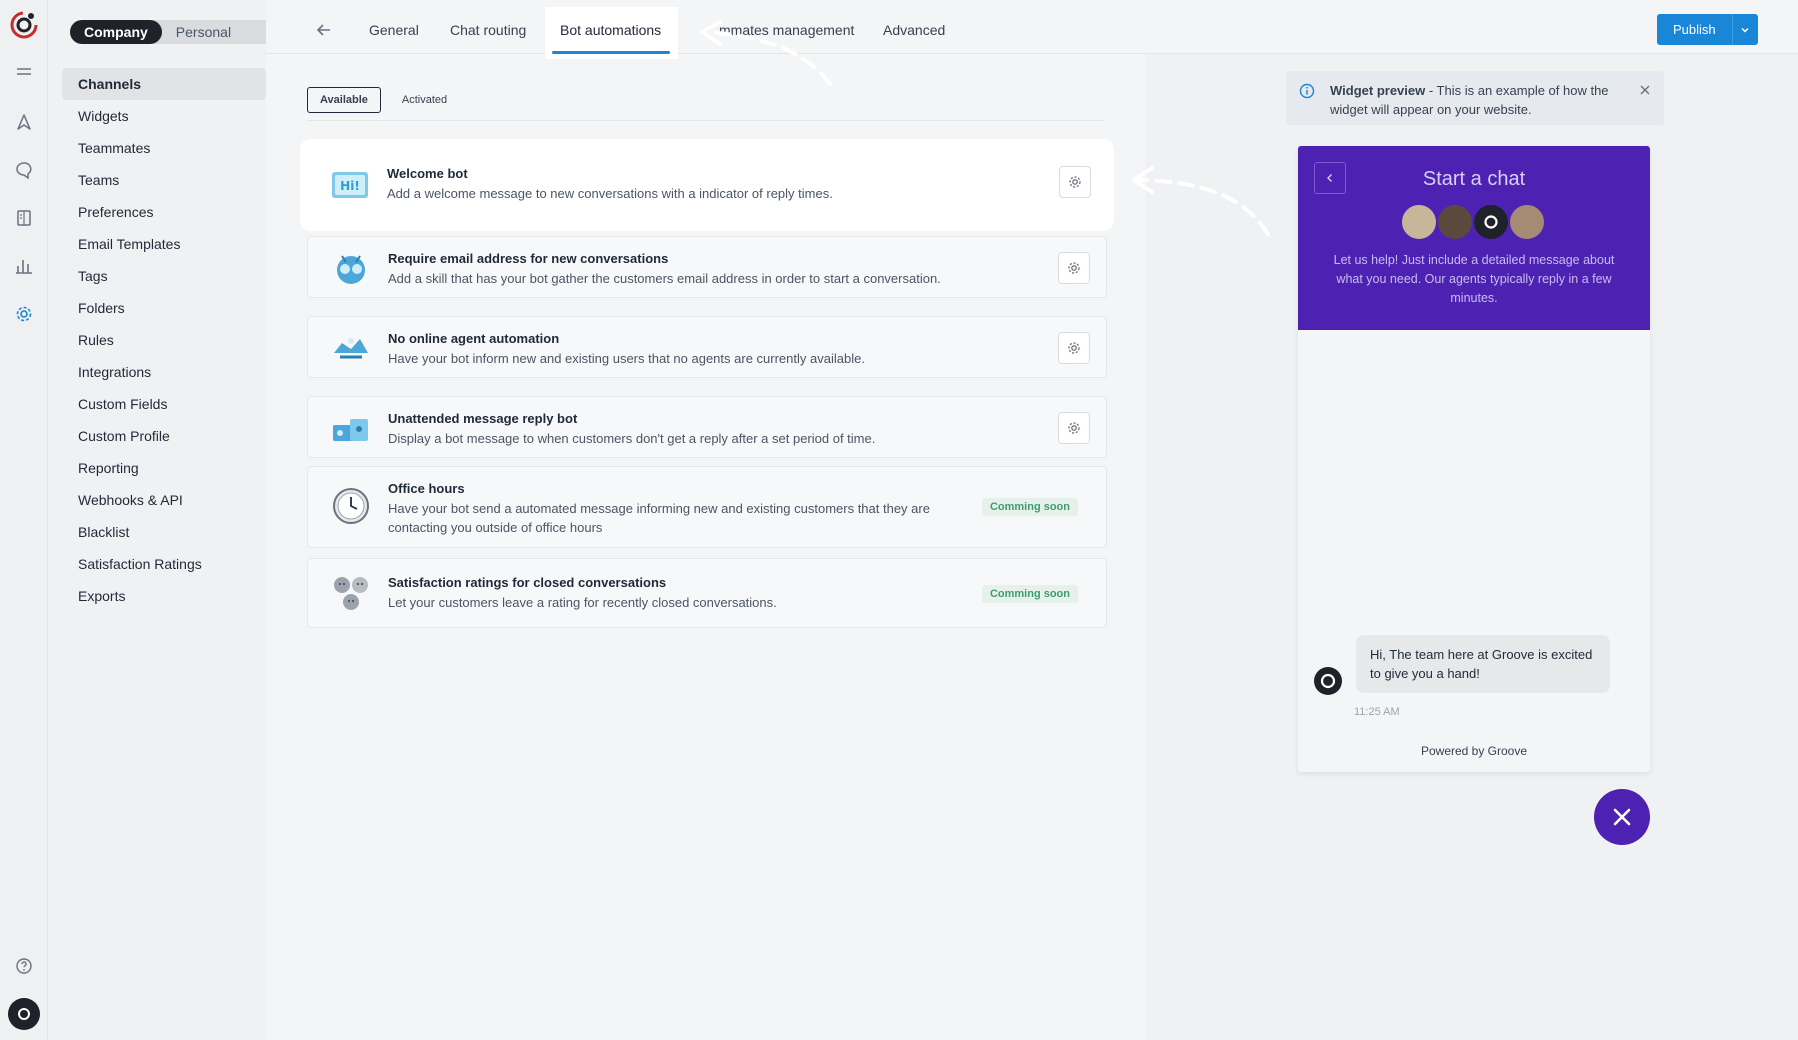  What do you see at coordinates (351, 593) in the screenshot?
I see `ratings-faces-icon` at bounding box center [351, 593].